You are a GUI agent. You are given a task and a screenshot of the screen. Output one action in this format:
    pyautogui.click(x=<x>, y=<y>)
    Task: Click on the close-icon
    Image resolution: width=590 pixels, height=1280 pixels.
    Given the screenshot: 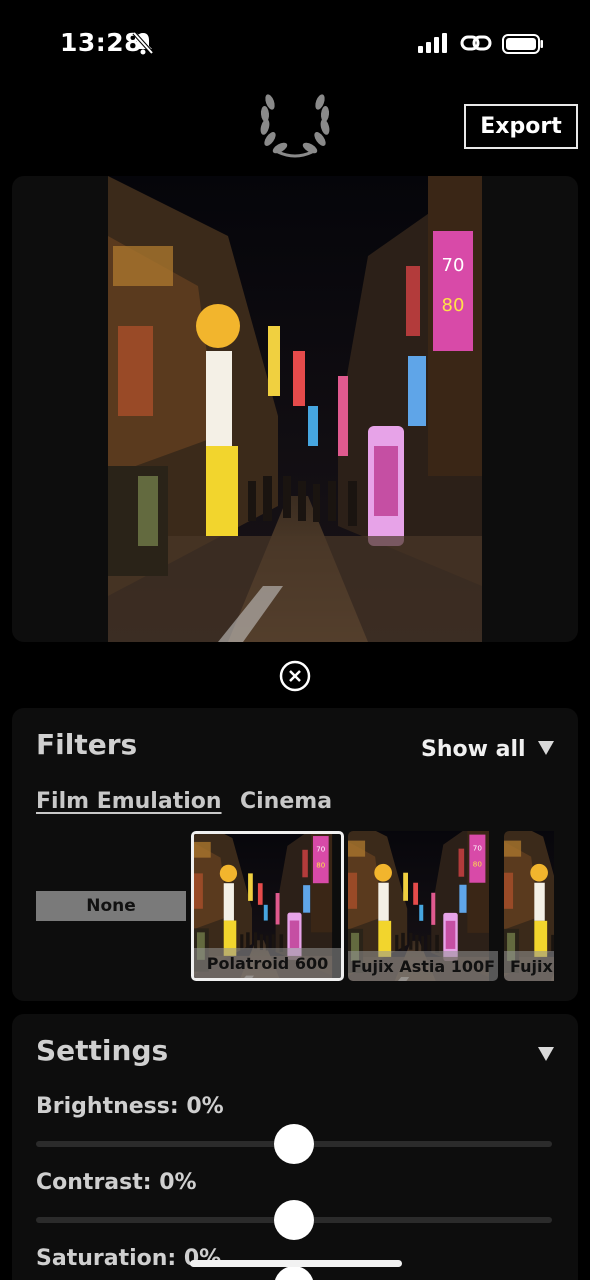 What is the action you would take?
    pyautogui.click(x=295, y=676)
    